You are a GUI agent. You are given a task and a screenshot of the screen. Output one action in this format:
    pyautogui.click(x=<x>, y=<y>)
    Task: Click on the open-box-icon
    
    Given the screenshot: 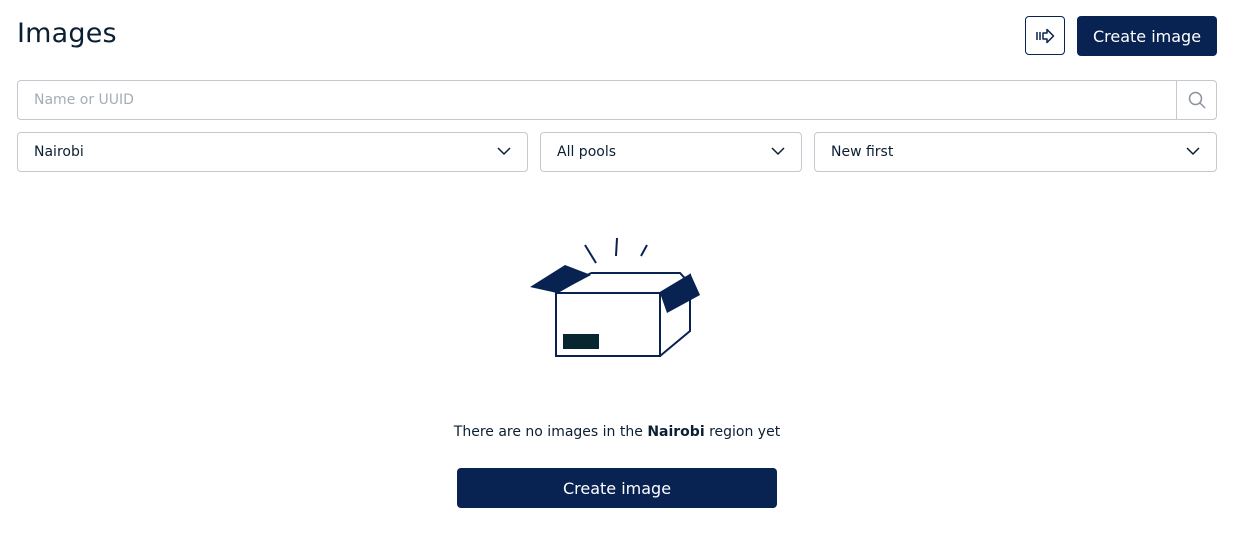 What is the action you would take?
    pyautogui.click(x=615, y=297)
    